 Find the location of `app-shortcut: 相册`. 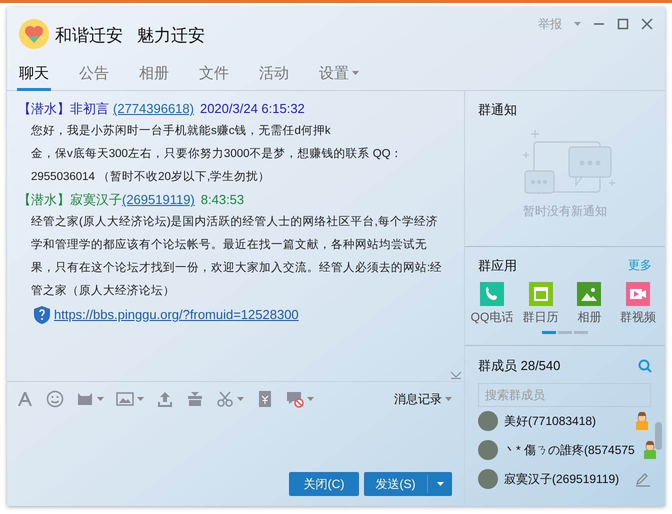

app-shortcut: 相册 is located at coordinates (589, 304).